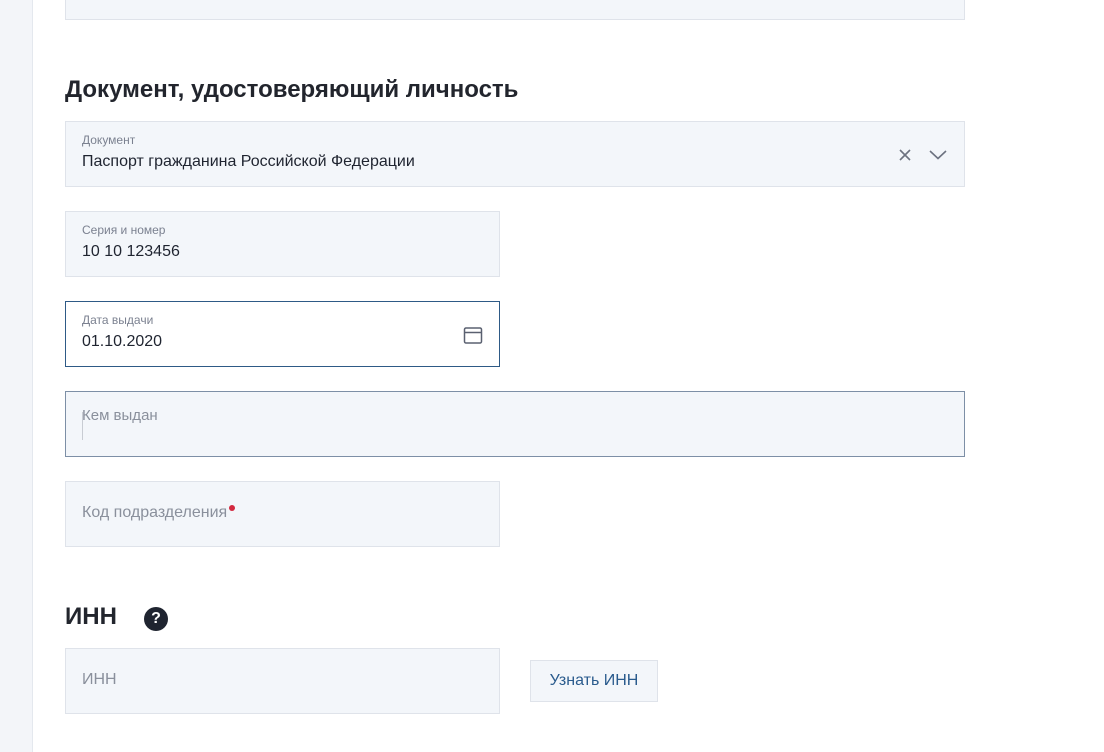 The height and width of the screenshot is (752, 1104). What do you see at coordinates (515, 424) in the screenshot?
I see `issued-by-field: Кем выдан` at bounding box center [515, 424].